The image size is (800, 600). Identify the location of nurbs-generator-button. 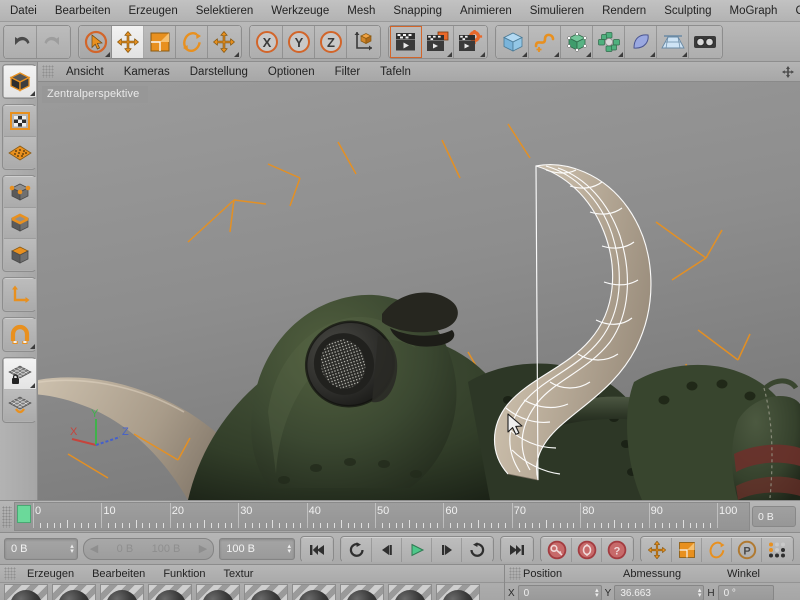
(577, 41).